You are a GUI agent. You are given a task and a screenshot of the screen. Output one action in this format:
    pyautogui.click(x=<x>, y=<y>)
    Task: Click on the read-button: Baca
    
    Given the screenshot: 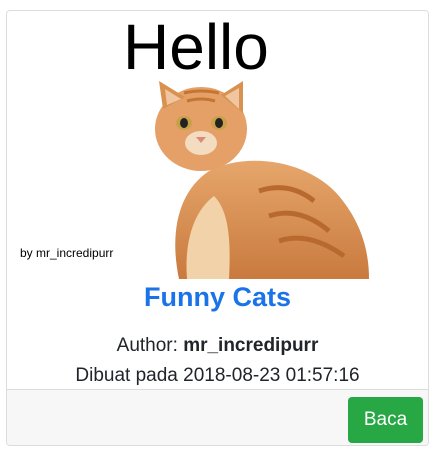 What is the action you would take?
    pyautogui.click(x=385, y=420)
    